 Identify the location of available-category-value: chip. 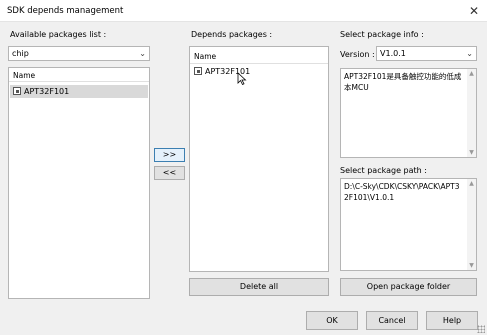
(20, 53).